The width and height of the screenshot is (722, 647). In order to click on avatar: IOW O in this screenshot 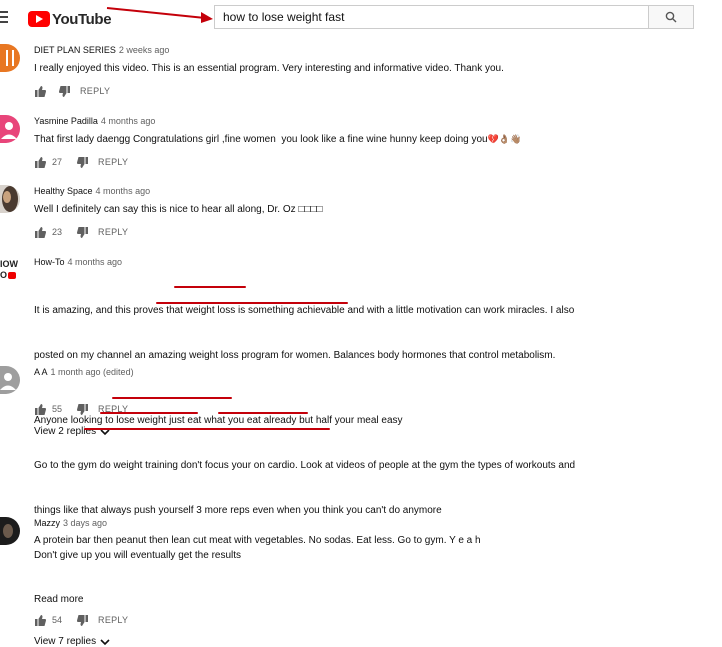, I will do `click(10, 270)`.